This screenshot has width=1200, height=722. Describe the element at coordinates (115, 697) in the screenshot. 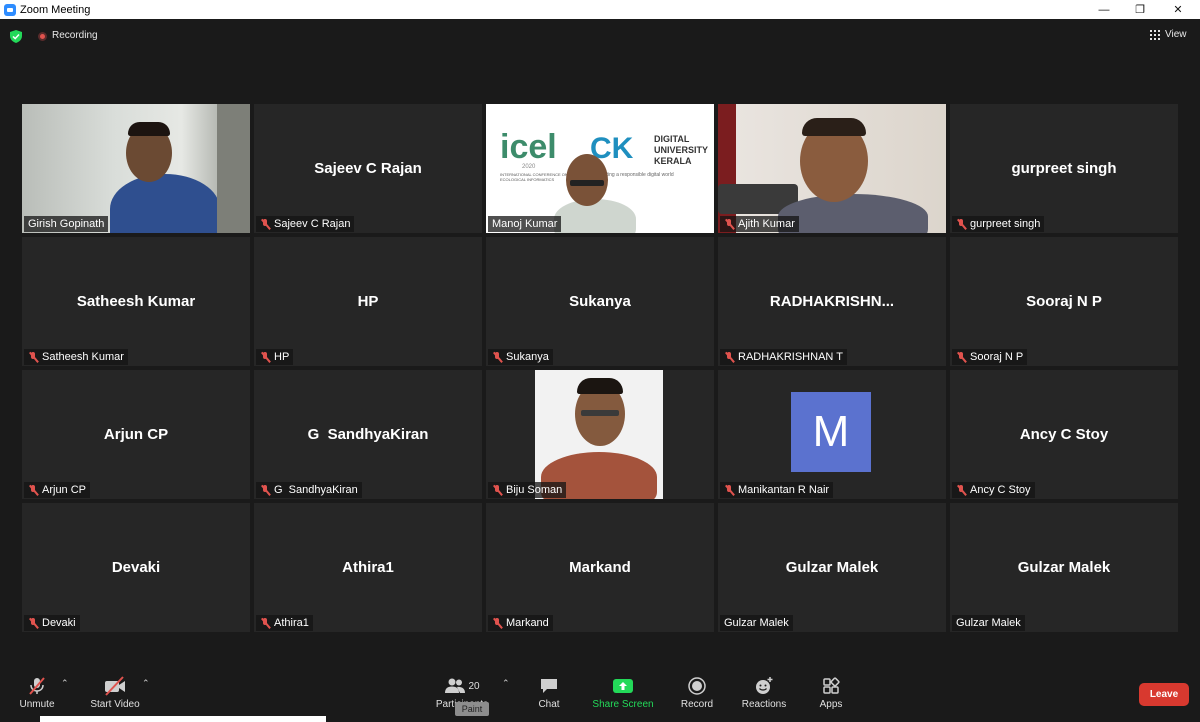

I see `start-video-button: Start Video` at that location.